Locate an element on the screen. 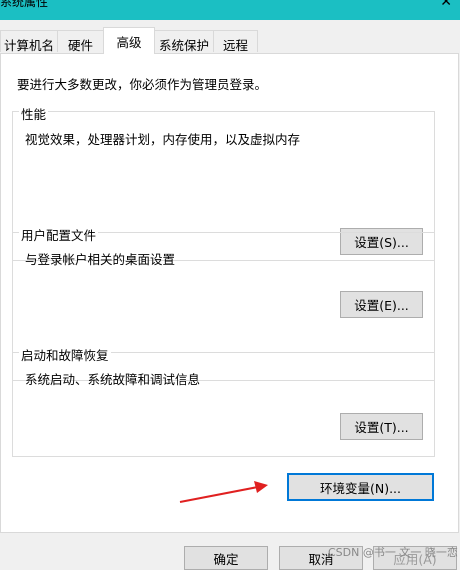 This screenshot has height=570, width=460. performance-group-title: 性能 is located at coordinates (34, 113).